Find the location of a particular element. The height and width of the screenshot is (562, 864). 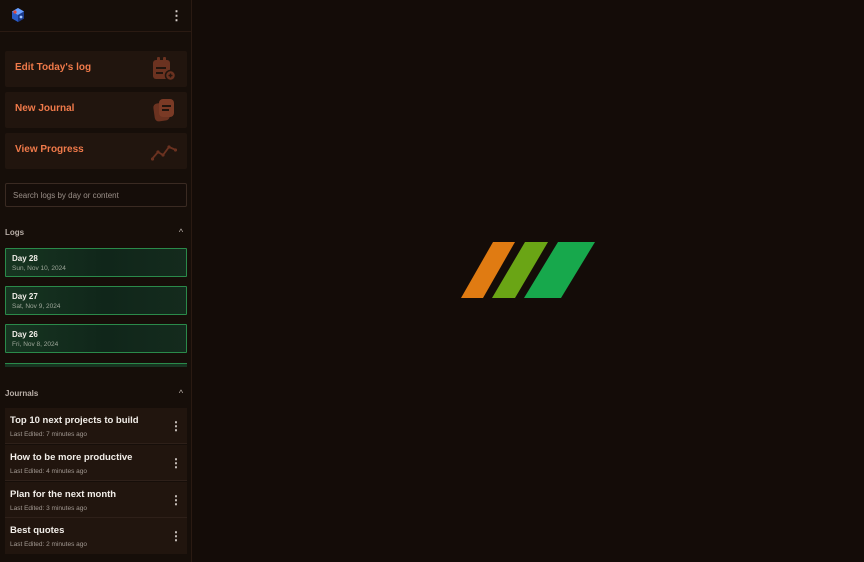

view-progress-button: View Progress is located at coordinates (96, 151).